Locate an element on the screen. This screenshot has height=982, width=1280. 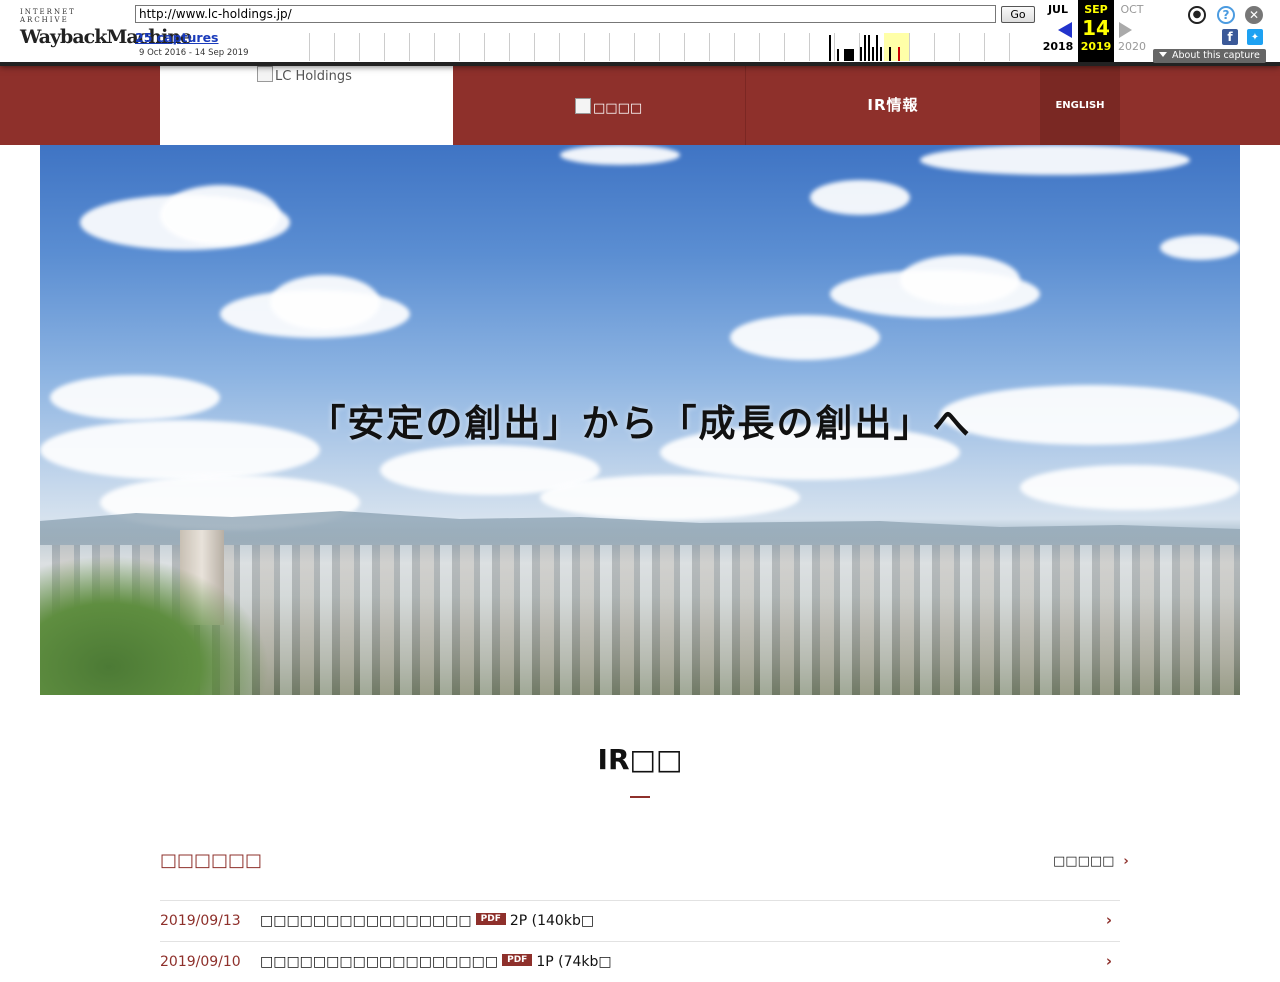
nav-item-1: □□□□ is located at coordinates (599, 105).